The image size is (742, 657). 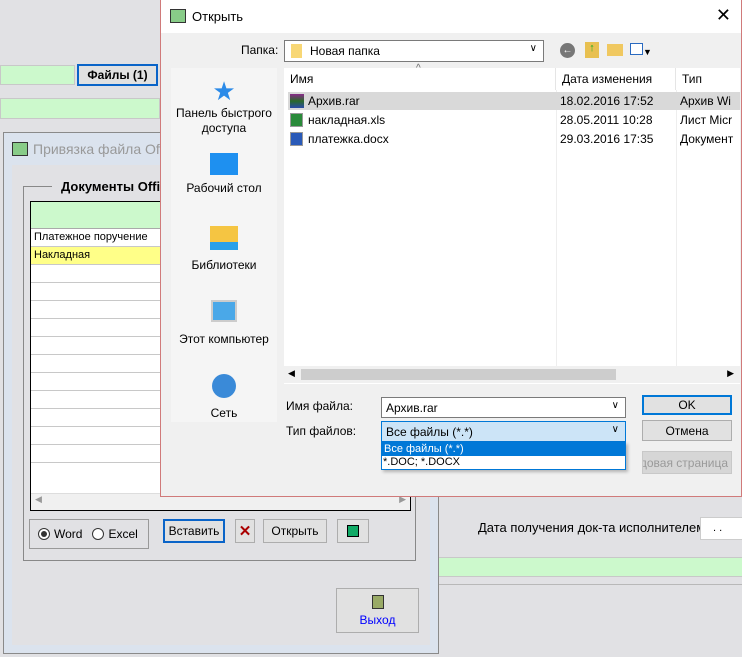 I want to click on sidebar-label: Панель быстрого доступа, so click(x=224, y=120).